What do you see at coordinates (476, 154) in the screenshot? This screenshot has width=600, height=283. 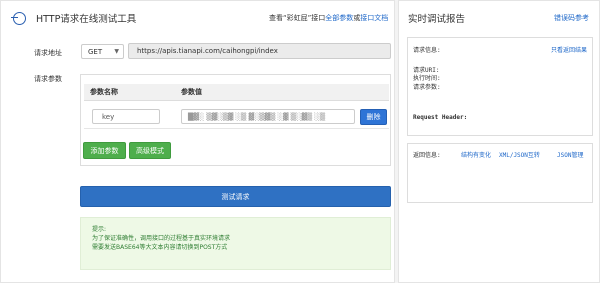 I see `structure-changed-link: 结构有变化` at bounding box center [476, 154].